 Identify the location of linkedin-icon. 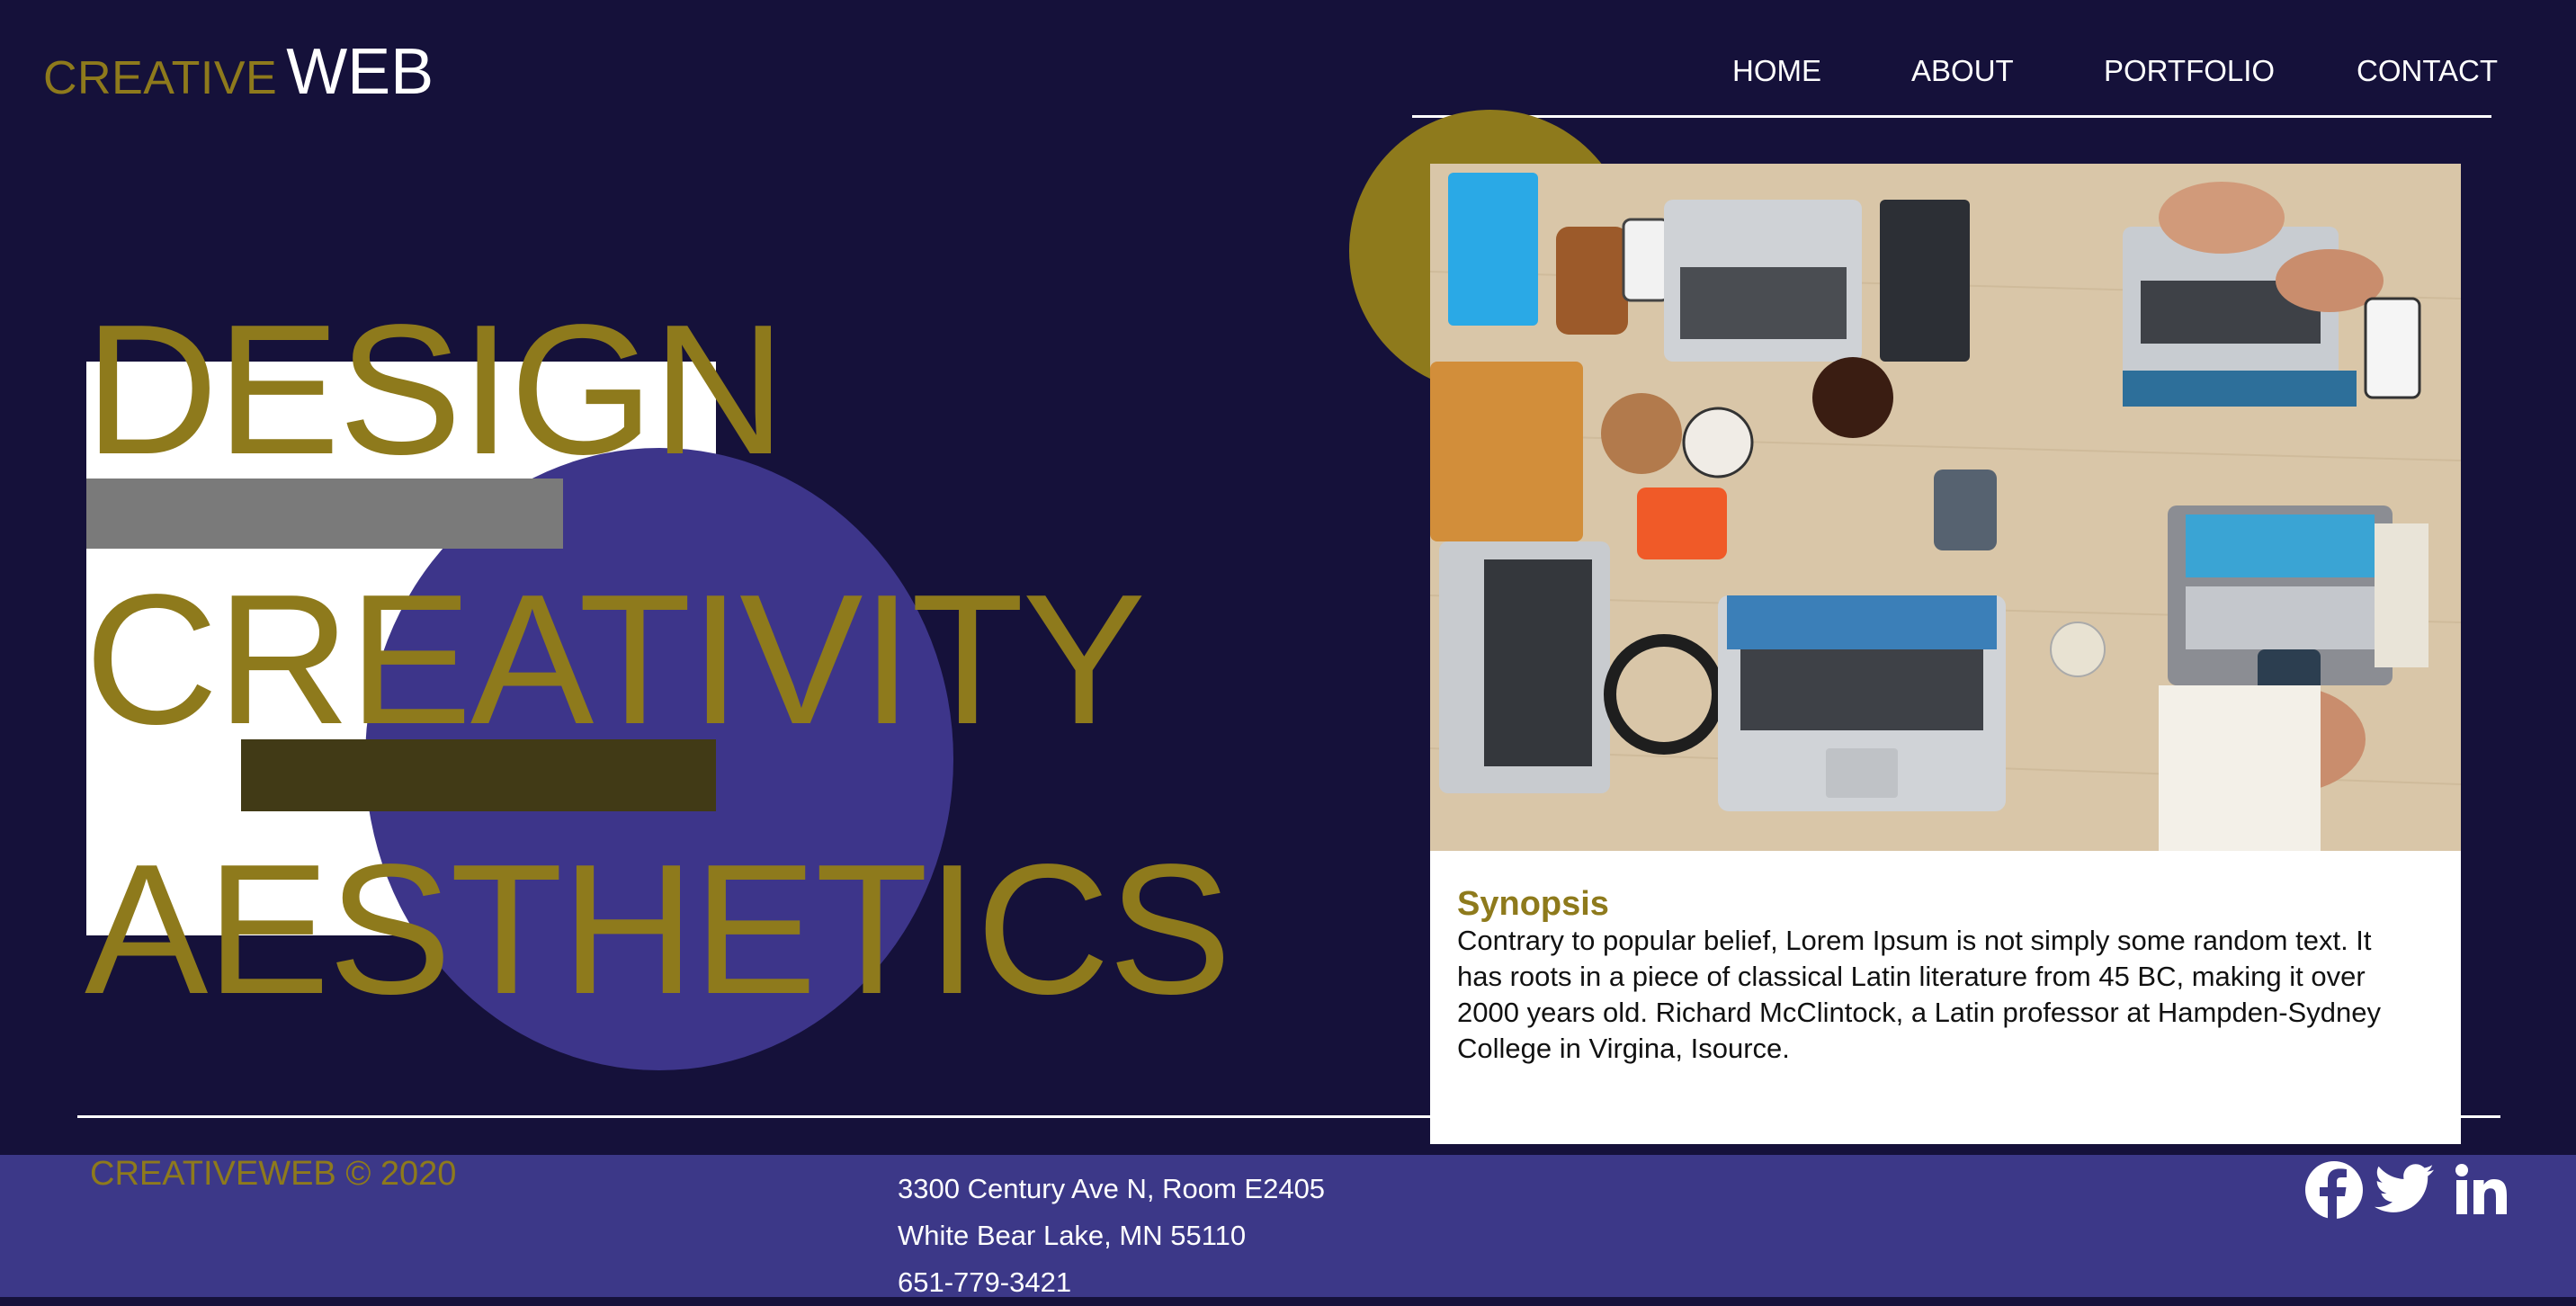
(2481, 1191).